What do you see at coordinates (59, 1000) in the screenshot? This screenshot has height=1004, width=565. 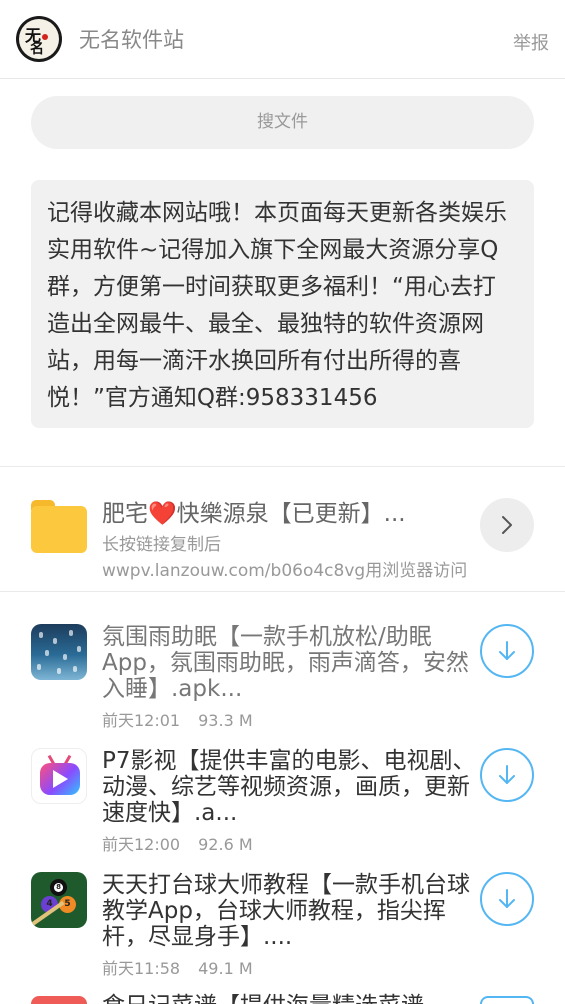 I see `recipe-app-icon` at bounding box center [59, 1000].